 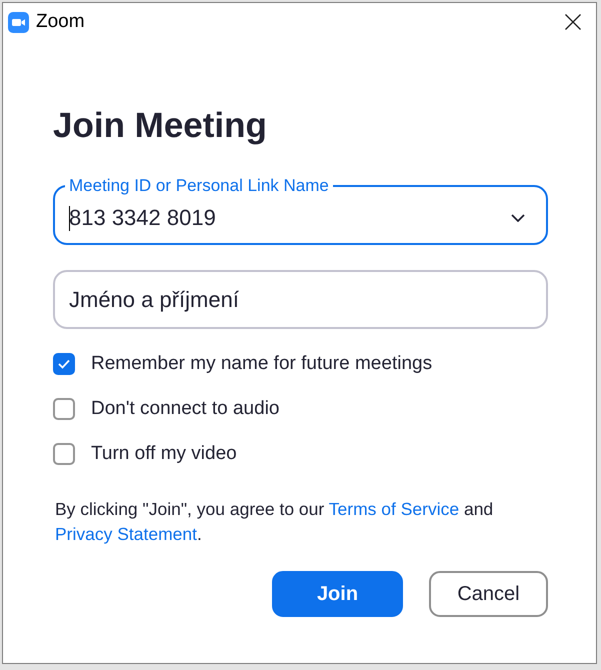 What do you see at coordinates (518, 218) in the screenshot?
I see `chevron-down-icon` at bounding box center [518, 218].